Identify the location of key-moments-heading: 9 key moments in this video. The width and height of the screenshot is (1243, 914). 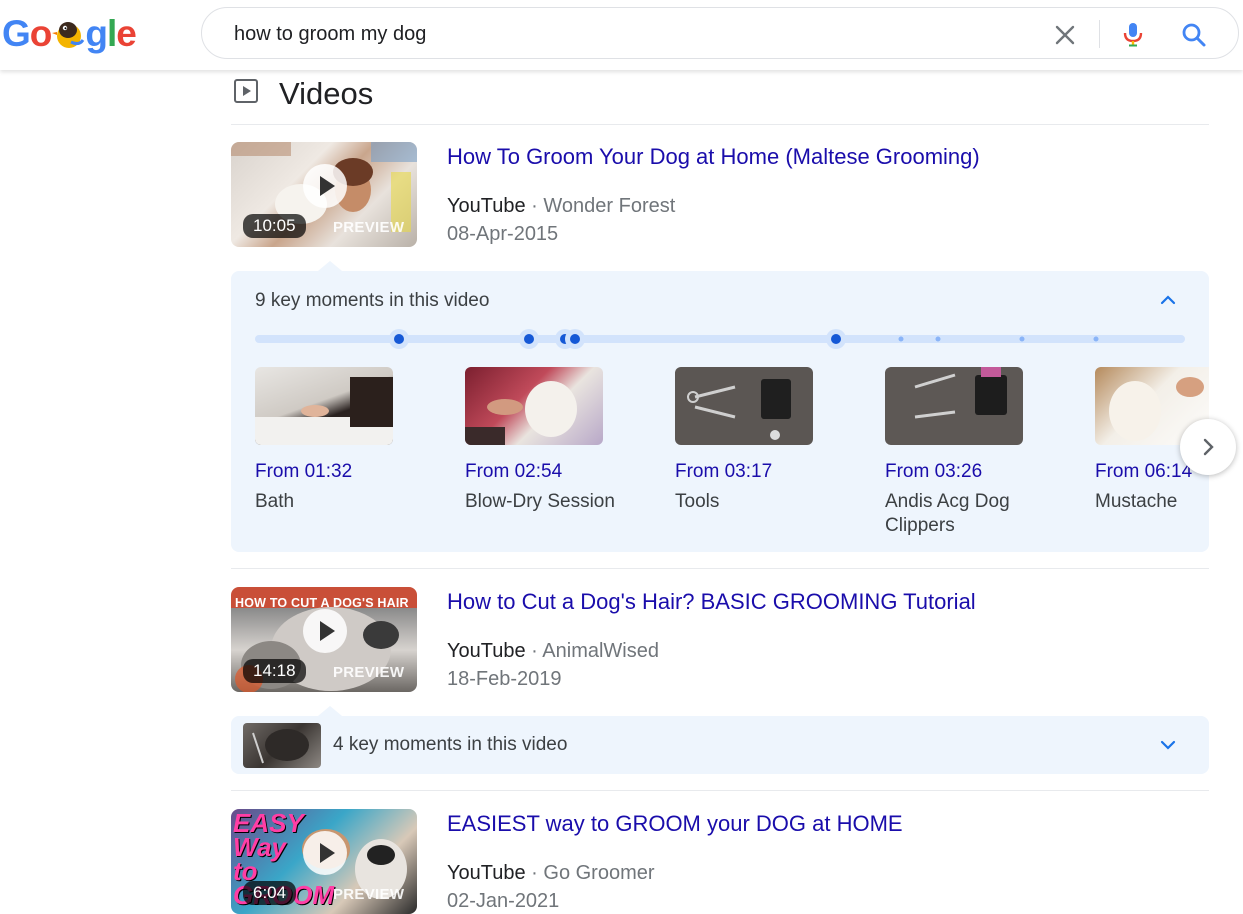
(372, 301).